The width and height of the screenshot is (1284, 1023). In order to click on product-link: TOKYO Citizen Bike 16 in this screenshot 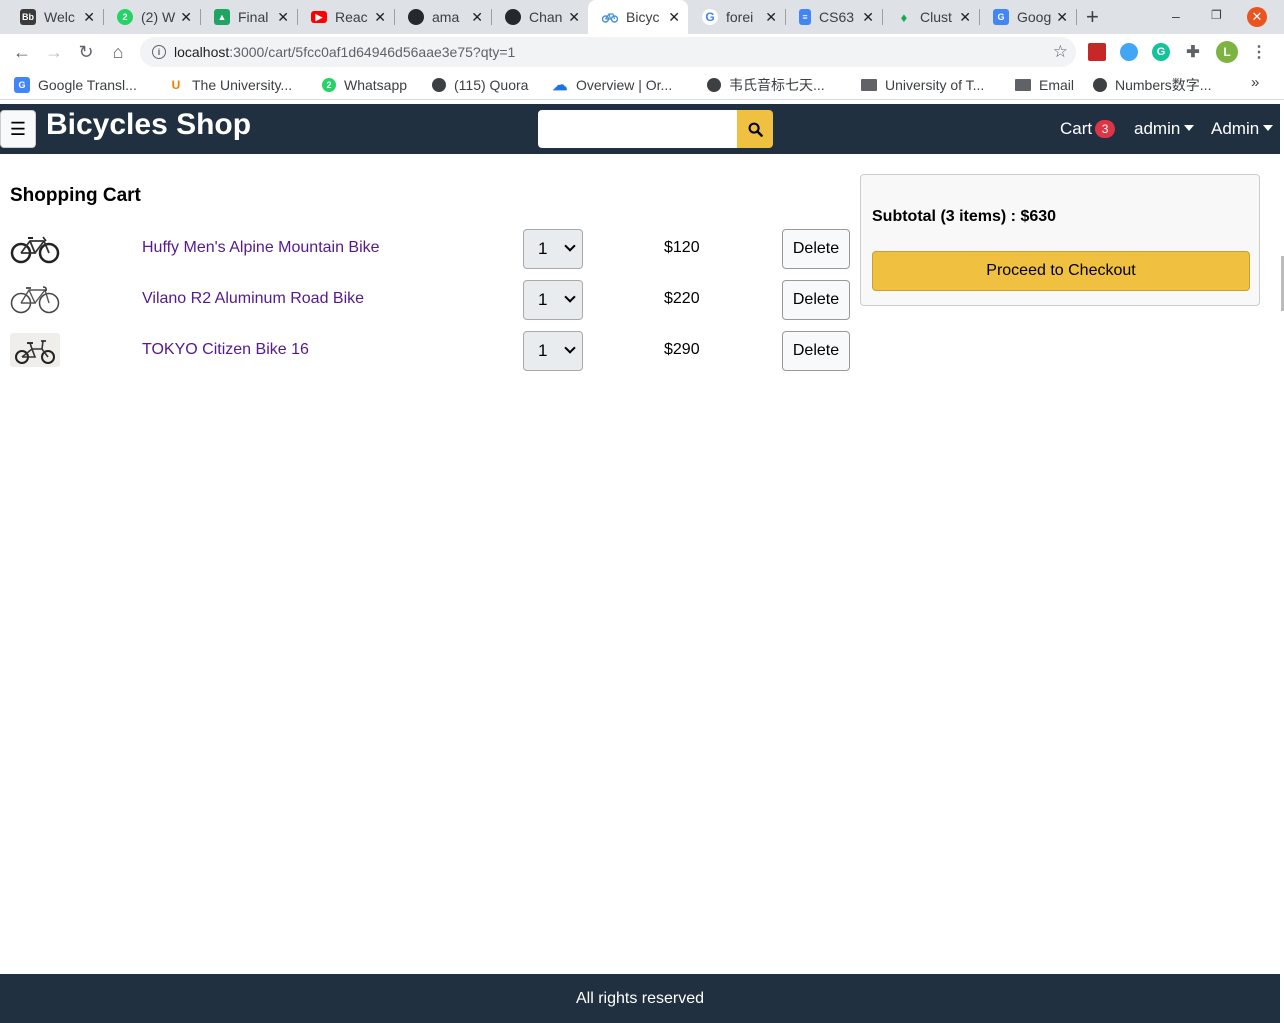, I will do `click(225, 350)`.